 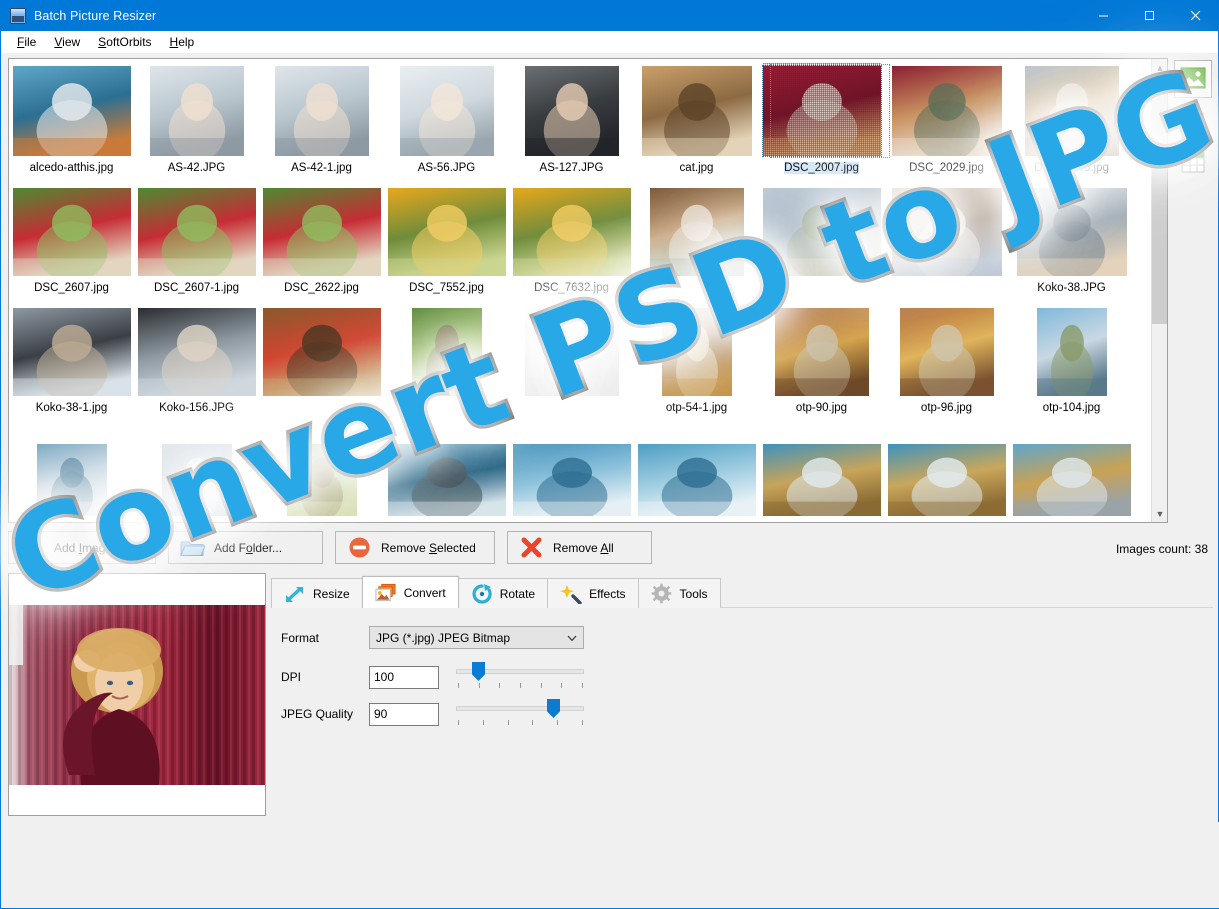 I want to click on list-view-button, so click(x=1193, y=121).